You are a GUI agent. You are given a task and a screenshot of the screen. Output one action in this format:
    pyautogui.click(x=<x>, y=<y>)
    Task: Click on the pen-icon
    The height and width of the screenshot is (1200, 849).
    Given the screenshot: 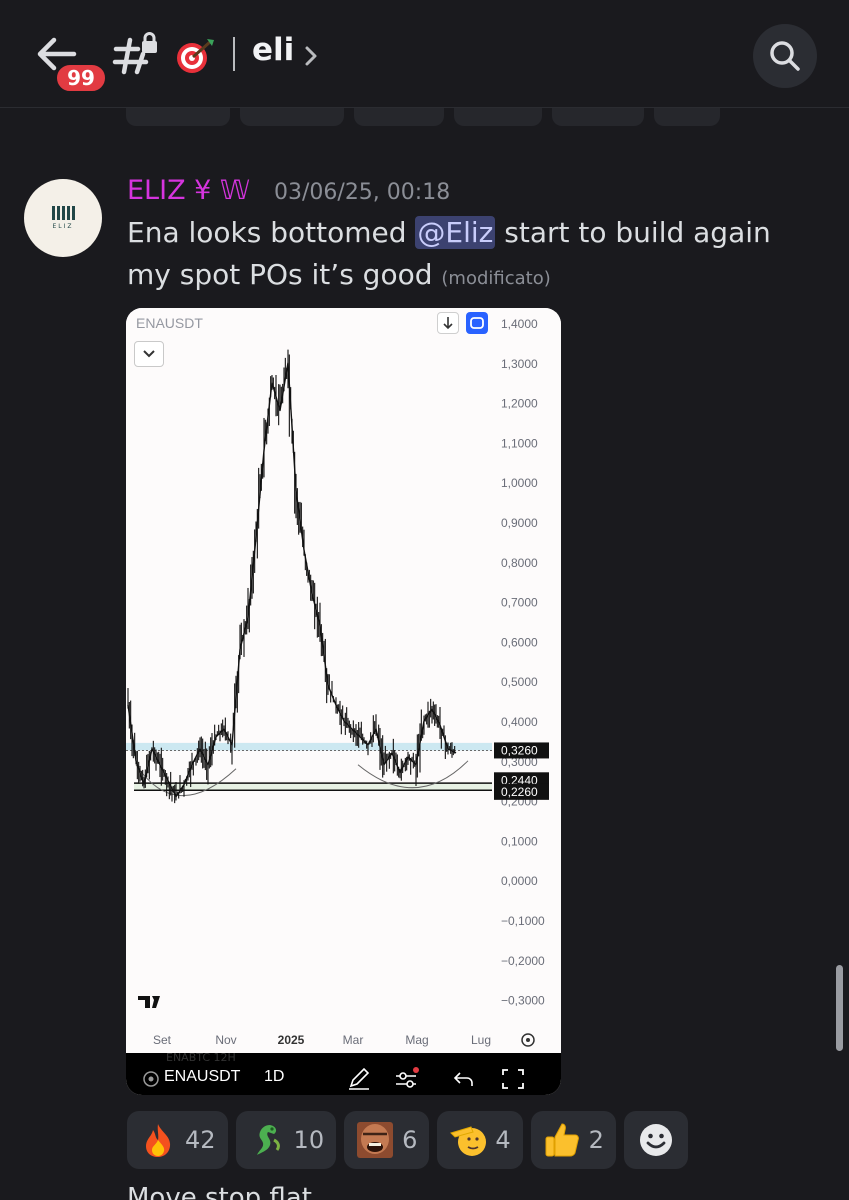 What is the action you would take?
    pyautogui.click(x=359, y=1079)
    